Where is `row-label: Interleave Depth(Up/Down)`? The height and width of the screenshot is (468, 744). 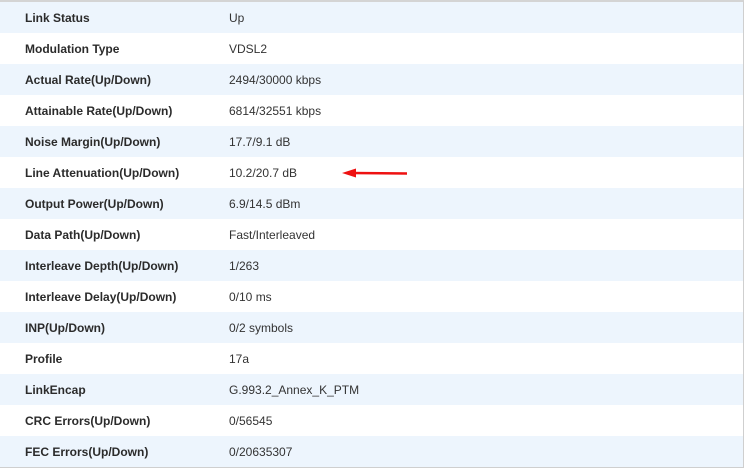 row-label: Interleave Depth(Up/Down) is located at coordinates (102, 265).